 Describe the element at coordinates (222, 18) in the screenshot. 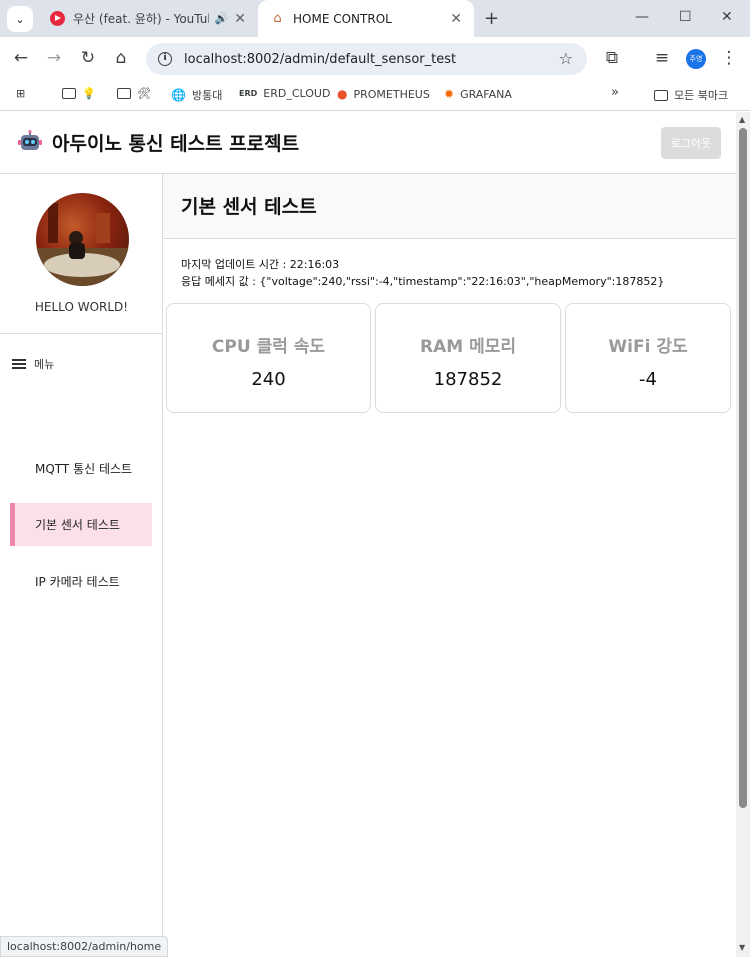

I see `speaker-icon: 🔊` at that location.